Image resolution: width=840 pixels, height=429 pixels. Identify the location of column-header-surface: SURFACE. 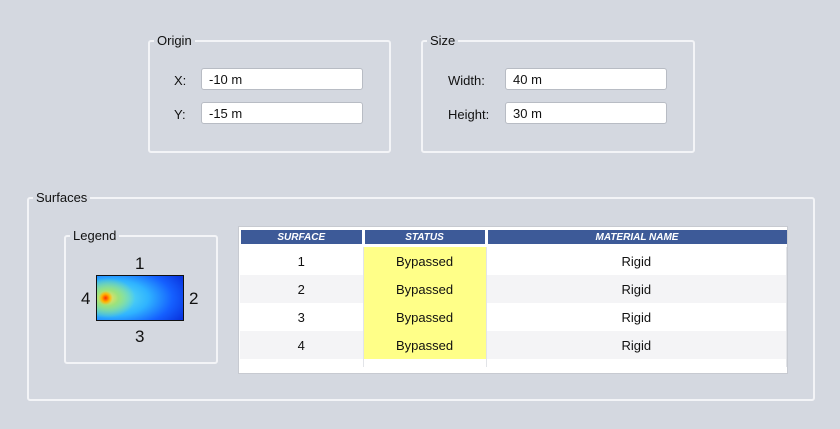
(301, 237).